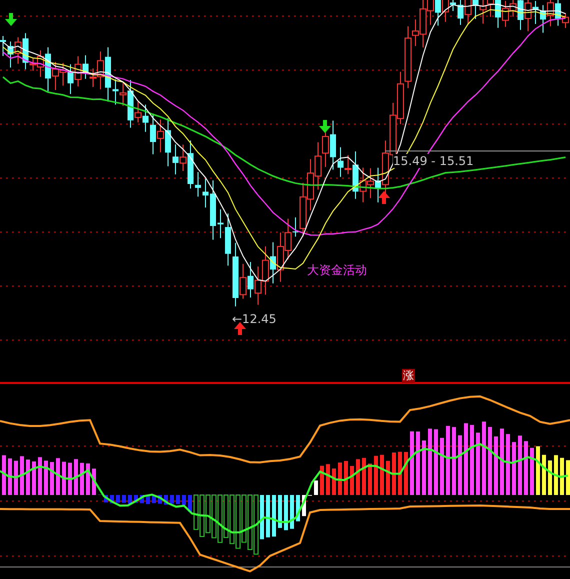 The image size is (570, 579). Describe the element at coordinates (433, 161) in the screenshot. I see `price-range-label: 15.49 - 15.51` at that location.